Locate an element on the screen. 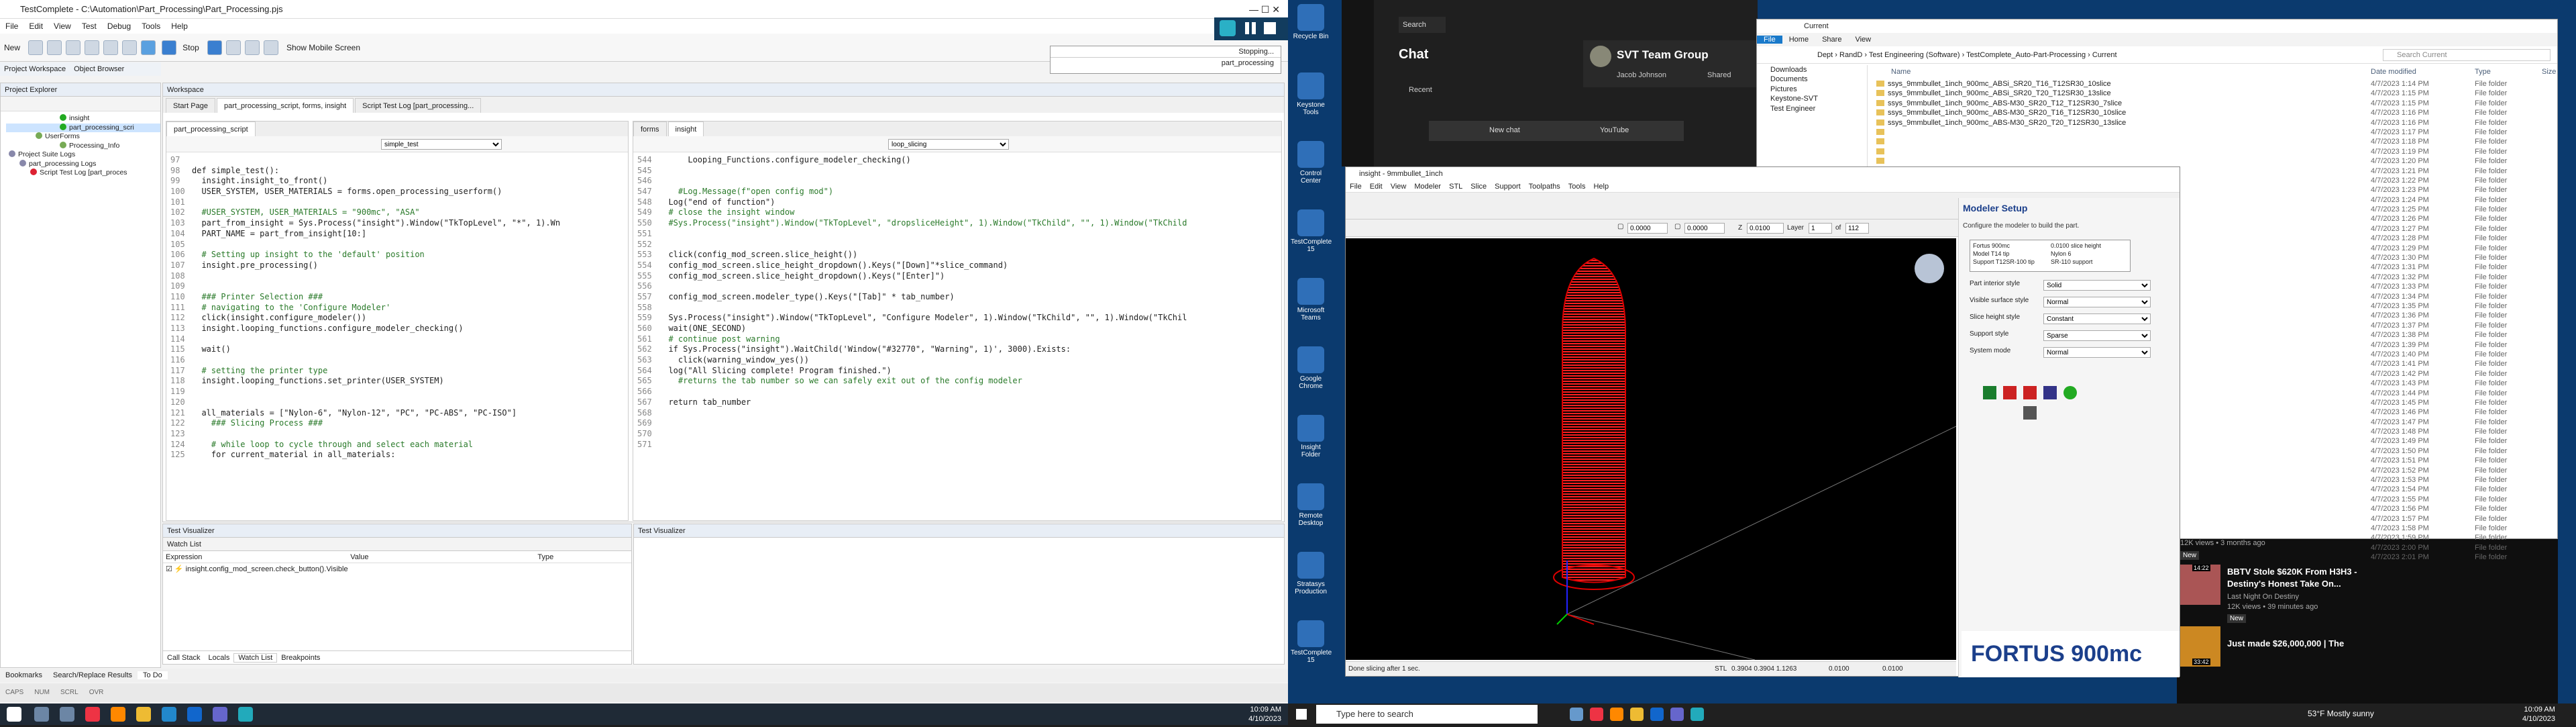 The image size is (2576, 727). view-orientation-icon is located at coordinates (1929, 268).